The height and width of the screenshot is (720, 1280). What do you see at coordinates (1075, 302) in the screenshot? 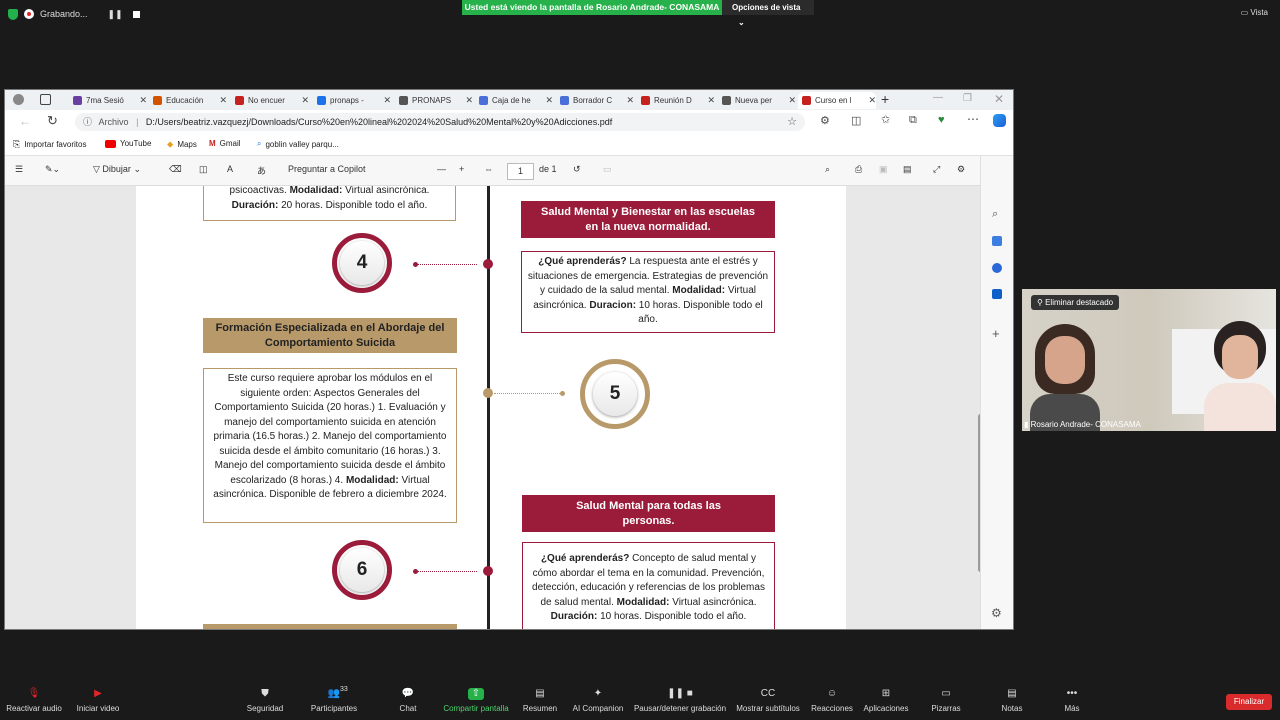
I see `unpin-button: ⚲ Eliminar destacado` at bounding box center [1075, 302].